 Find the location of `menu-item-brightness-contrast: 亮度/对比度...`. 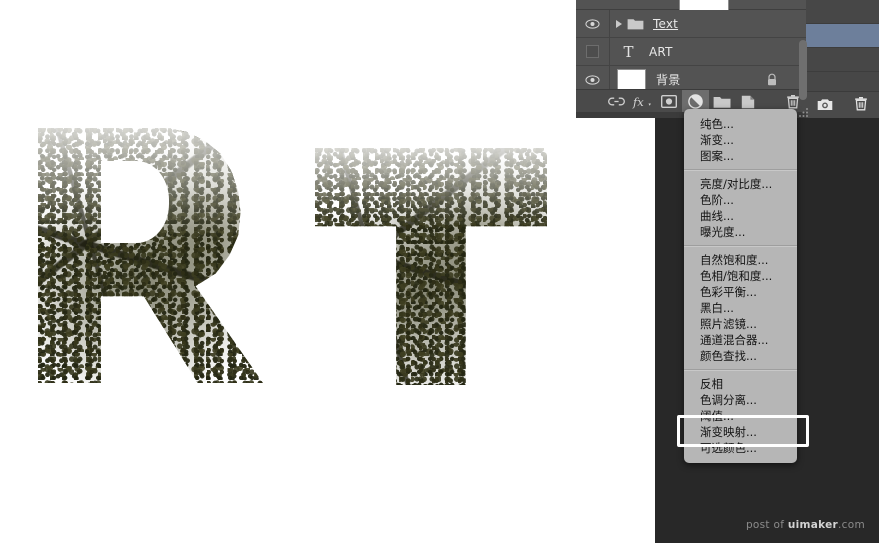

menu-item-brightness-contrast: 亮度/对比度... is located at coordinates (740, 184).